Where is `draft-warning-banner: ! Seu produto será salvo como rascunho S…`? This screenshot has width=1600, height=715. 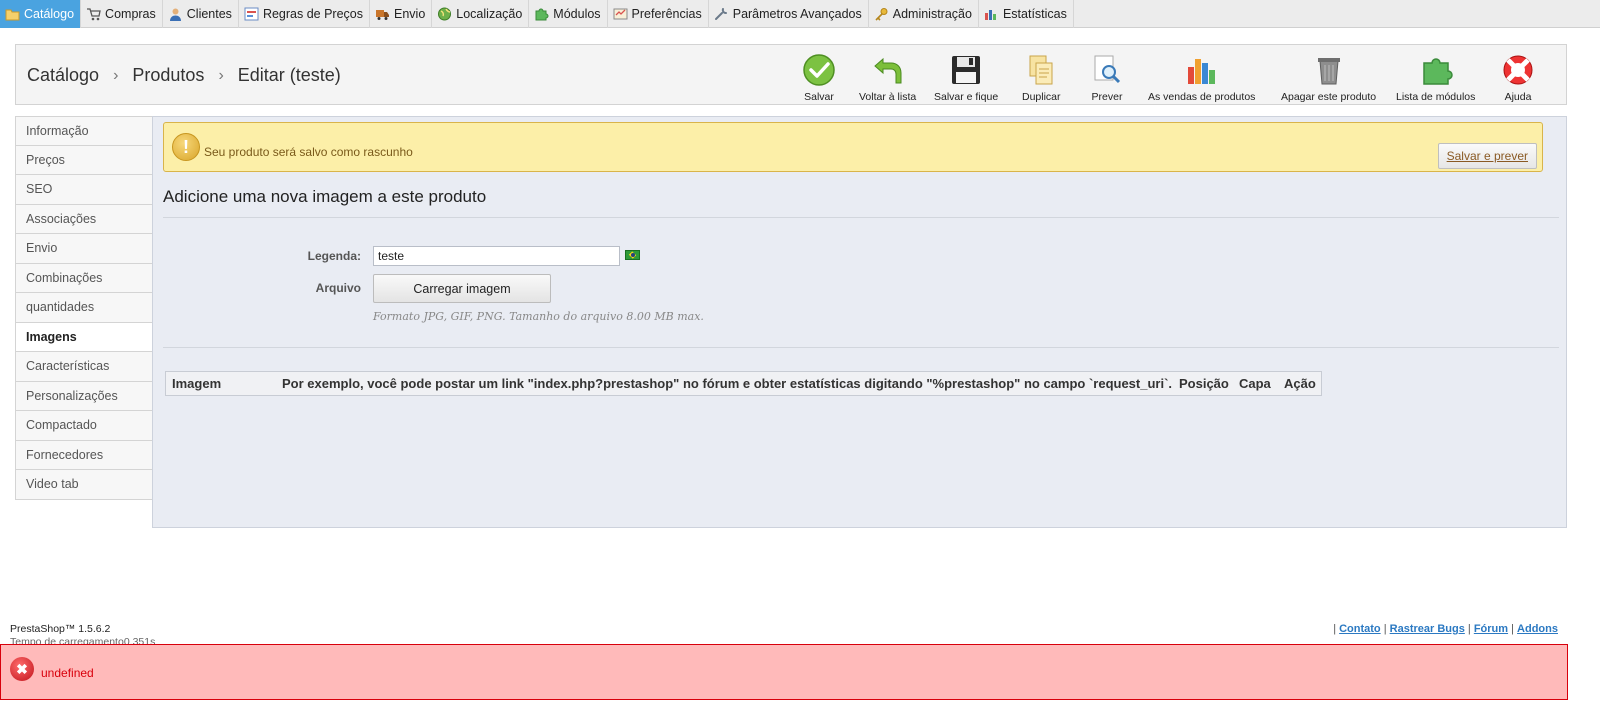 draft-warning-banner: ! Seu produto será salvo como rascunho S… is located at coordinates (853, 147).